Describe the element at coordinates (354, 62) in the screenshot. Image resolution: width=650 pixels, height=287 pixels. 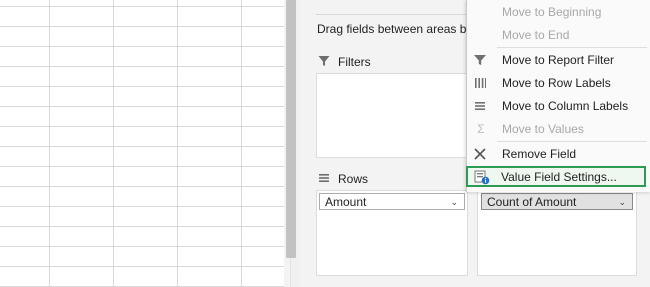
I see `filters-label: Filters` at that location.